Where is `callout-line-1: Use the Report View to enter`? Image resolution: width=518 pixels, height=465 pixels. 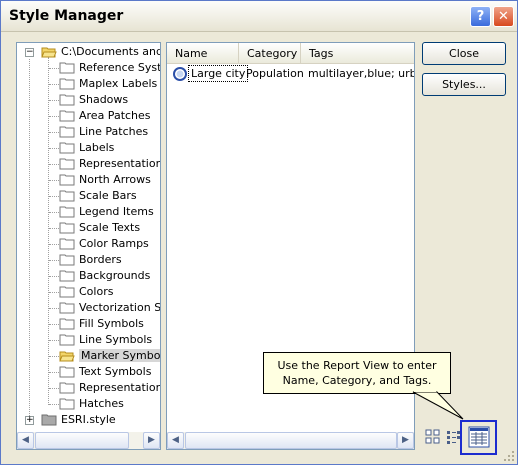
callout-line-1: Use the Report View to enter is located at coordinates (357, 365).